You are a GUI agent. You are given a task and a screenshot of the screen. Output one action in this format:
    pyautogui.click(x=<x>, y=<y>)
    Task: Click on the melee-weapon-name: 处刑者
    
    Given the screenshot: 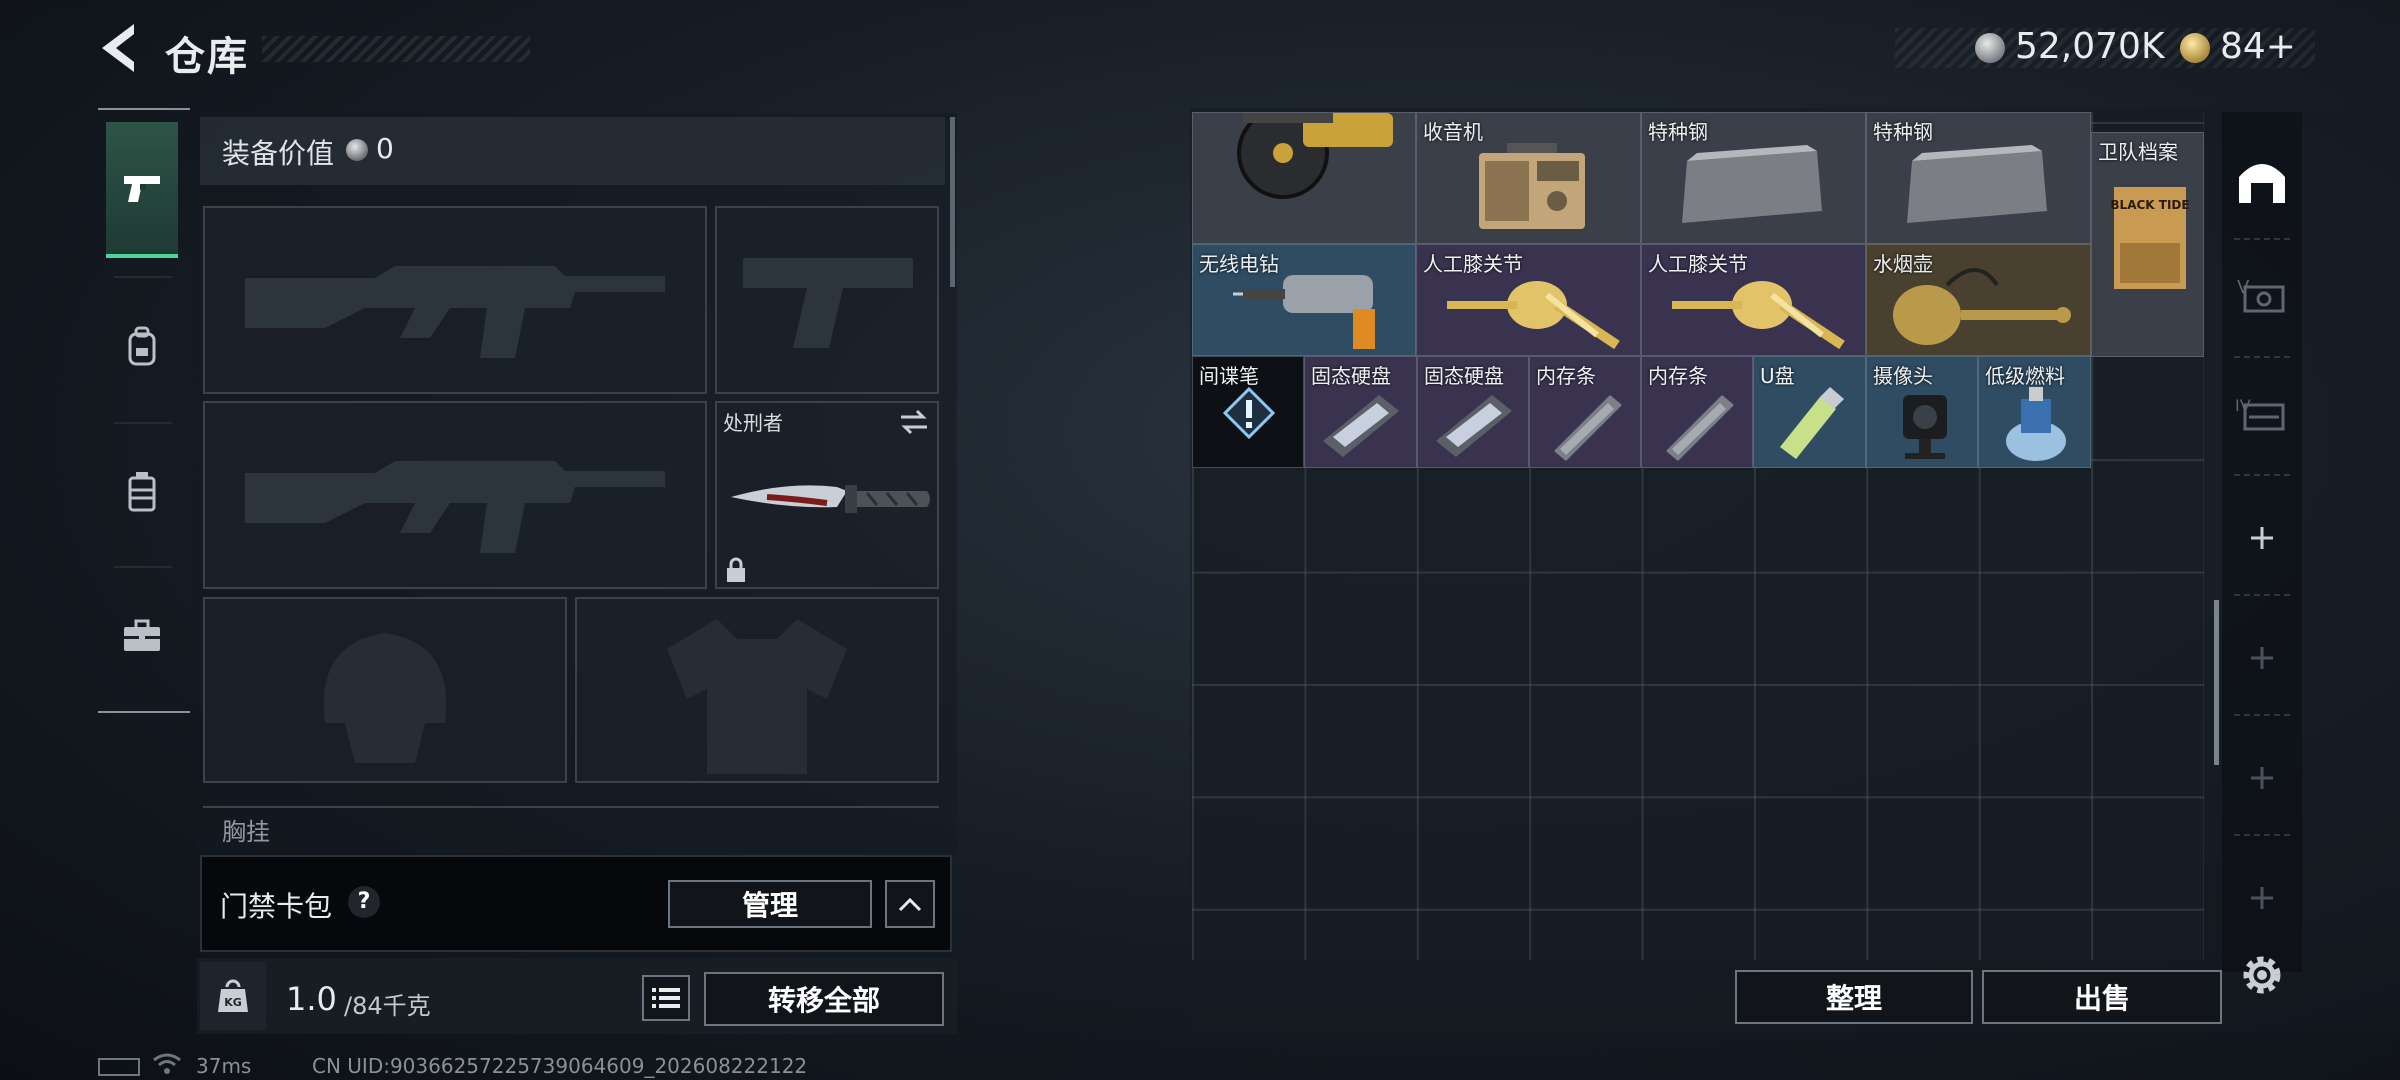 What is the action you would take?
    pyautogui.click(x=753, y=423)
    